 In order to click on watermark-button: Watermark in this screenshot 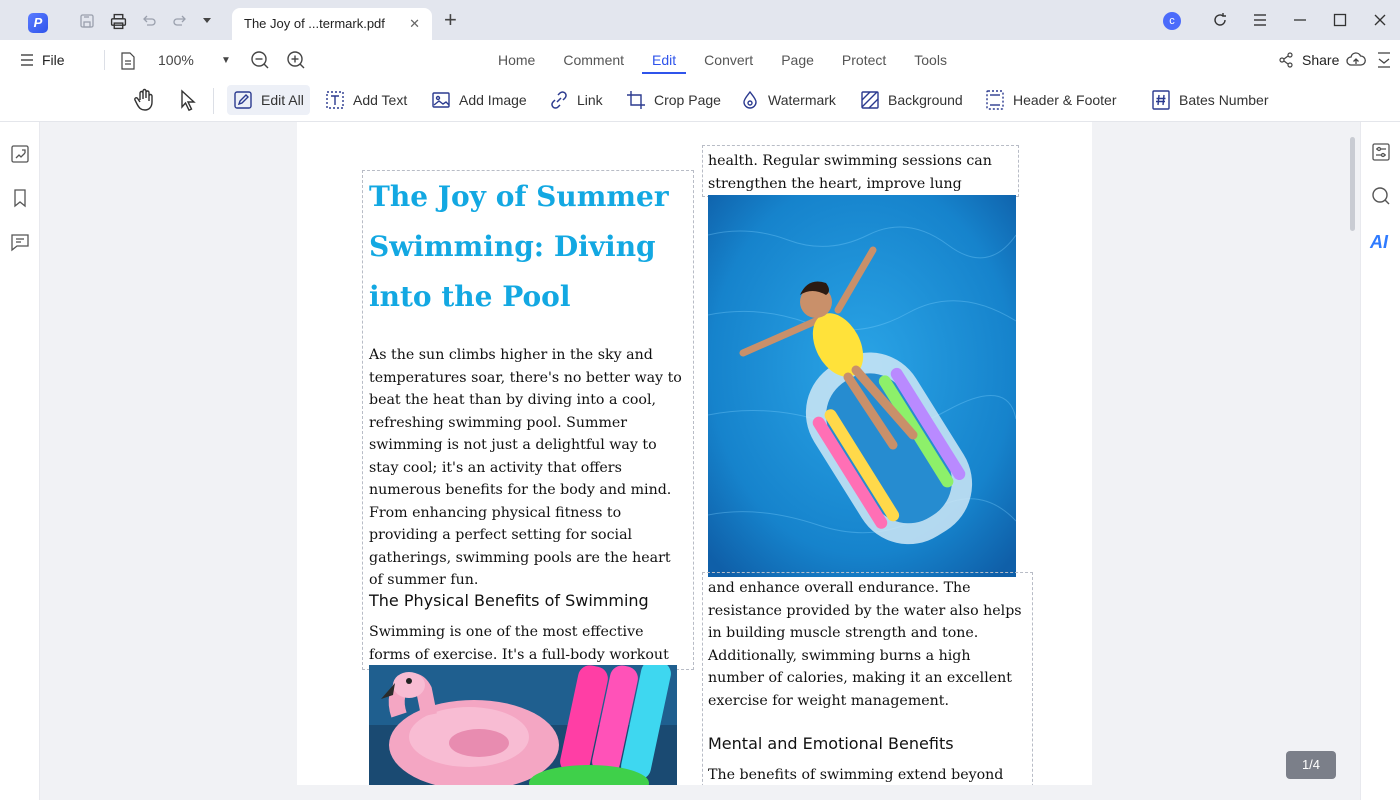, I will do `click(788, 100)`.